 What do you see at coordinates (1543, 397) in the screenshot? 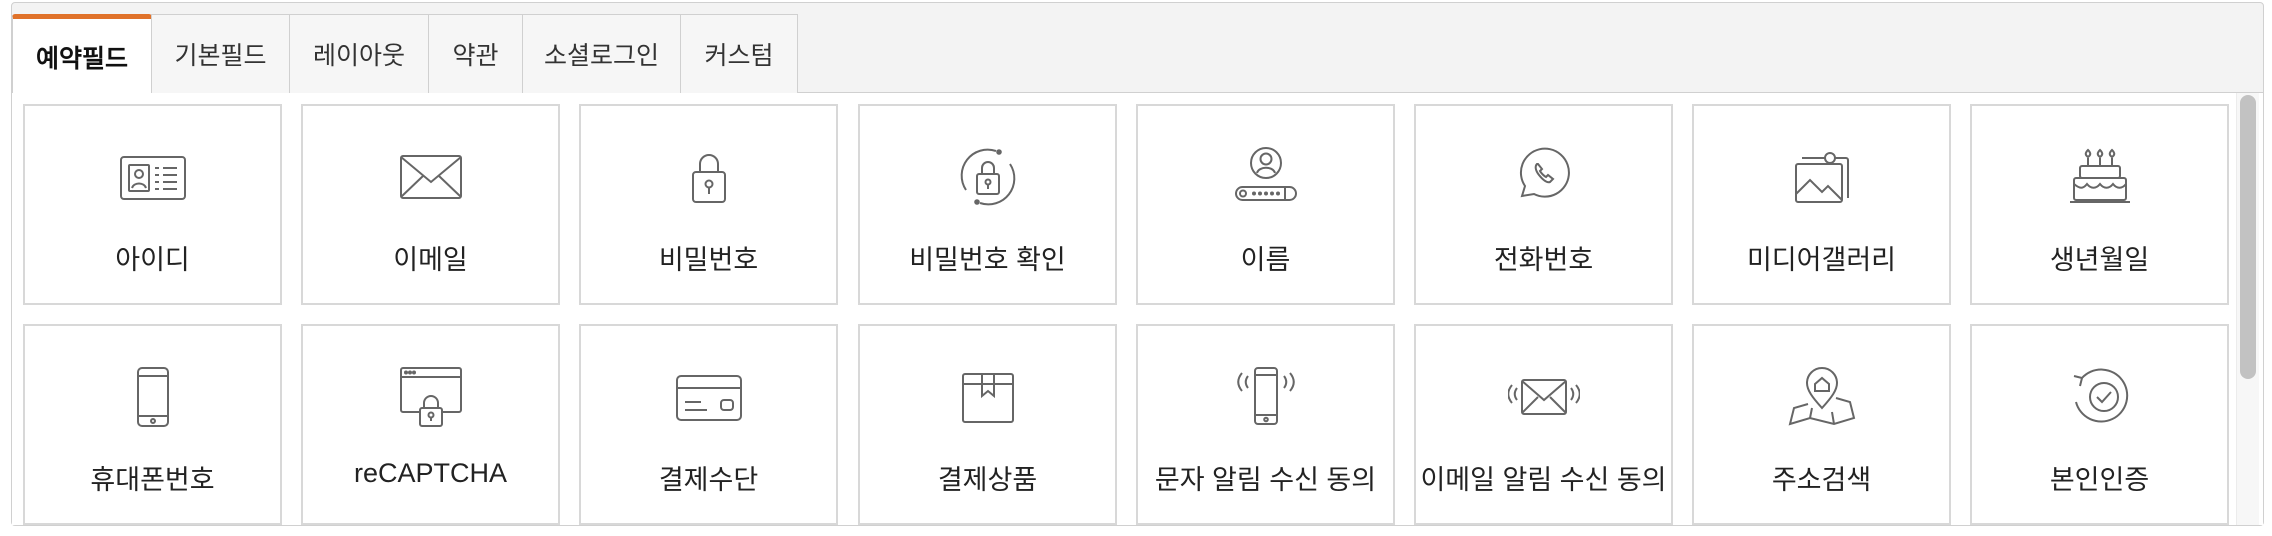
I see `envelope-vibrate-icon` at bounding box center [1543, 397].